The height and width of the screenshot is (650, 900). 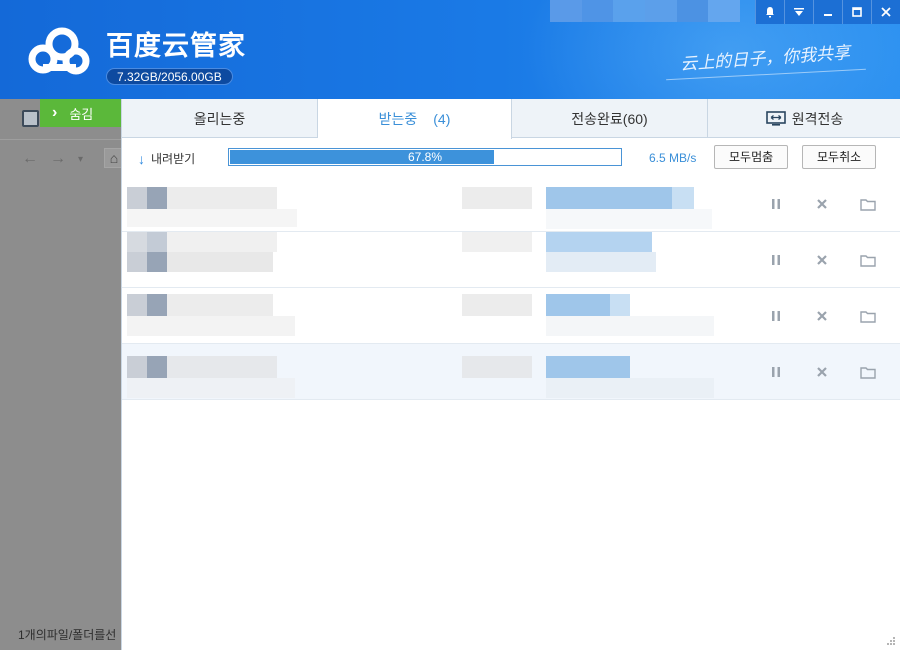 I want to click on storage-quota: 7.32GB/2056.00GB, so click(x=169, y=76).